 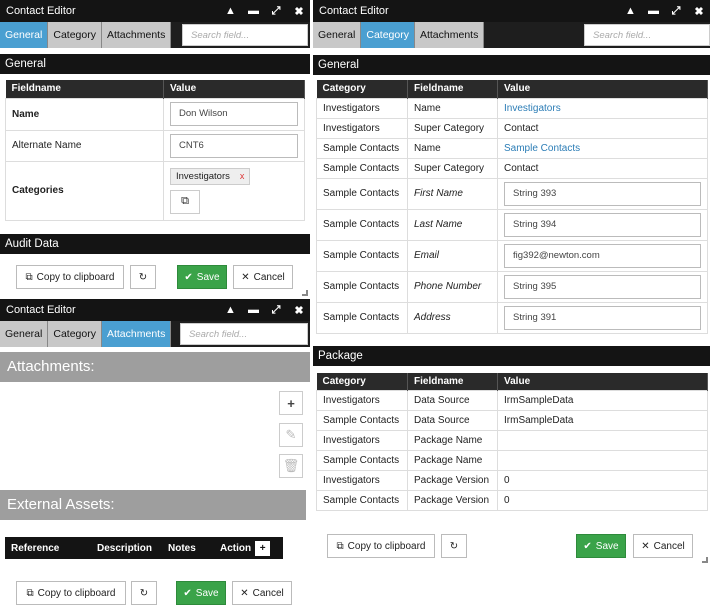 I want to click on table-row: Sample Contacts First Name String 393, so click(x=512, y=193).